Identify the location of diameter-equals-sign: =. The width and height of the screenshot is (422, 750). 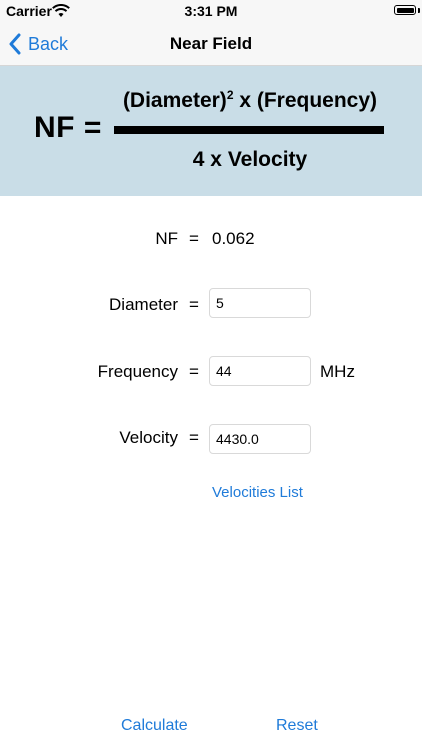
(194, 304).